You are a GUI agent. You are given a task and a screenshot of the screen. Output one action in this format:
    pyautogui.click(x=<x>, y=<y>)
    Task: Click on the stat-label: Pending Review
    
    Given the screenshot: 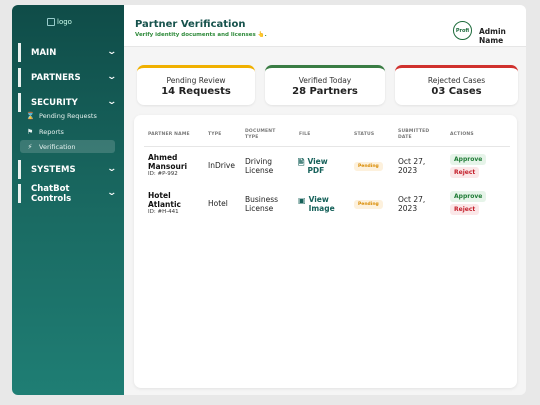 What is the action you would take?
    pyautogui.click(x=196, y=80)
    